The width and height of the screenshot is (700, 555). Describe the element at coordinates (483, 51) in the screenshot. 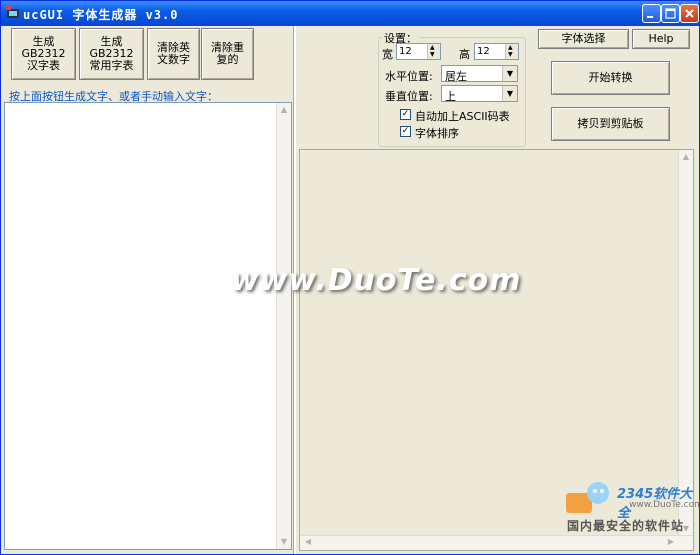

I see `height-value: 12` at that location.